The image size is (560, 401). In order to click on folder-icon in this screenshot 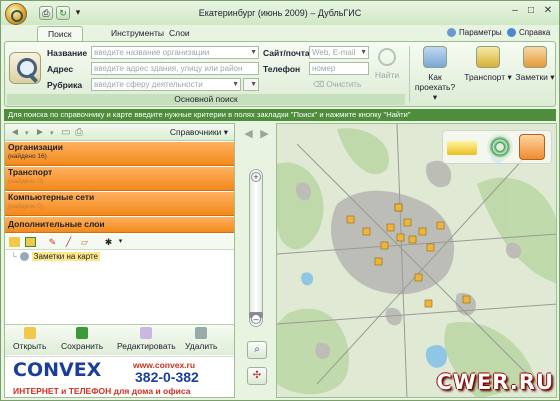, I will do `click(14, 242)`.